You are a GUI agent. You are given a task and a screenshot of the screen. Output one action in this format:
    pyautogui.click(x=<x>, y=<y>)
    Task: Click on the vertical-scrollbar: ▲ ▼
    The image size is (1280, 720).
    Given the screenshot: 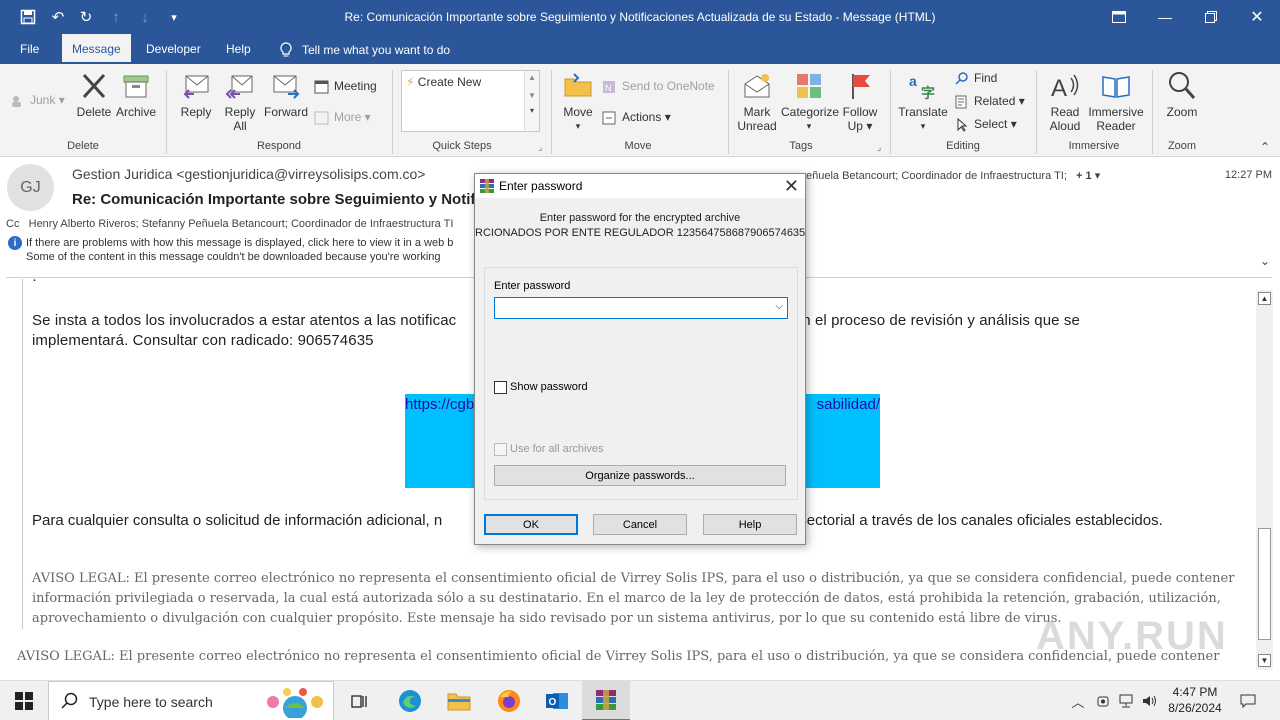 What is the action you would take?
    pyautogui.click(x=1264, y=480)
    